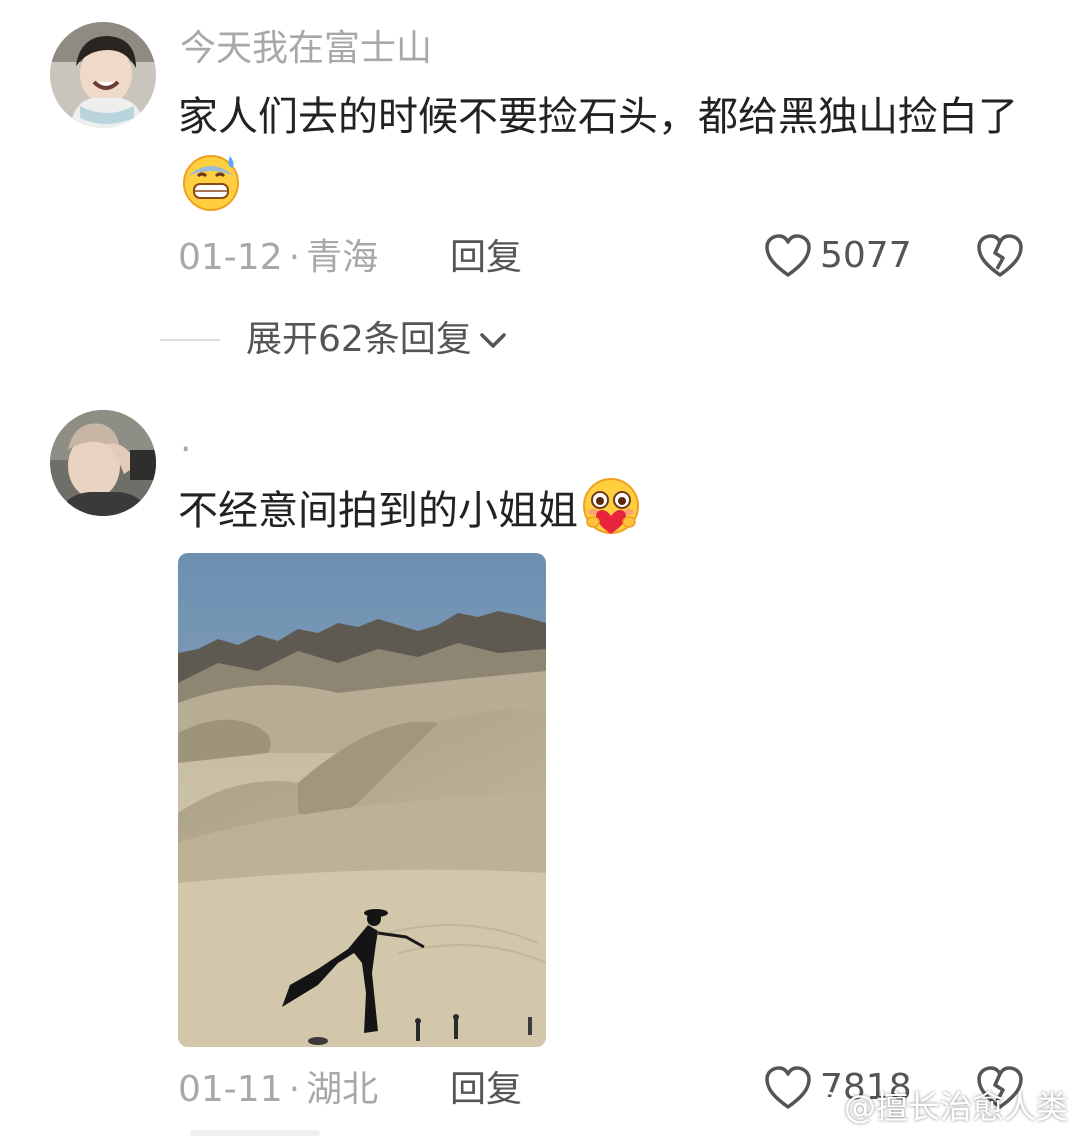 The width and height of the screenshot is (1080, 1136). Describe the element at coordinates (255, 1133) in the screenshot. I see `next-item-edge` at that location.